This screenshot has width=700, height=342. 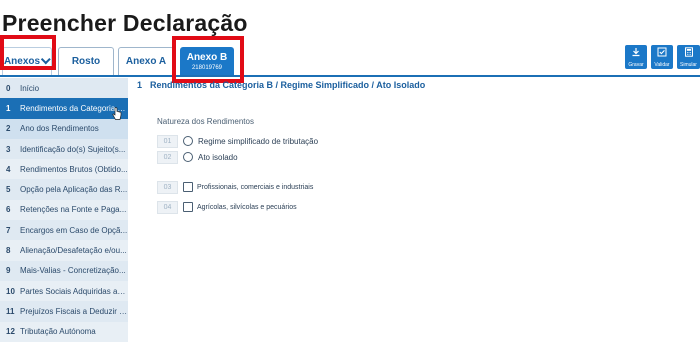 What do you see at coordinates (167, 187) in the screenshot?
I see `field-code: 03` at bounding box center [167, 187].